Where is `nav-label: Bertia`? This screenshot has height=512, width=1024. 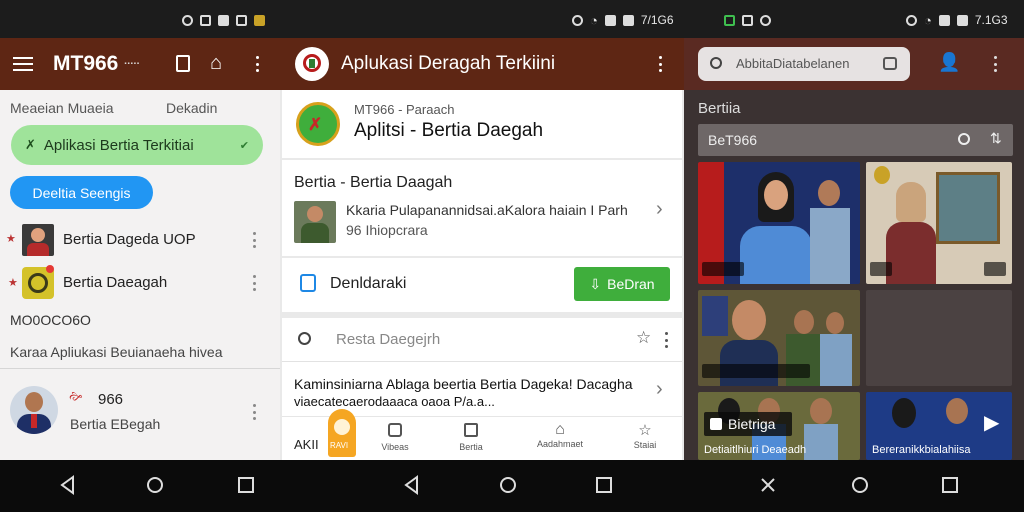 nav-label: Bertia is located at coordinates (471, 447).